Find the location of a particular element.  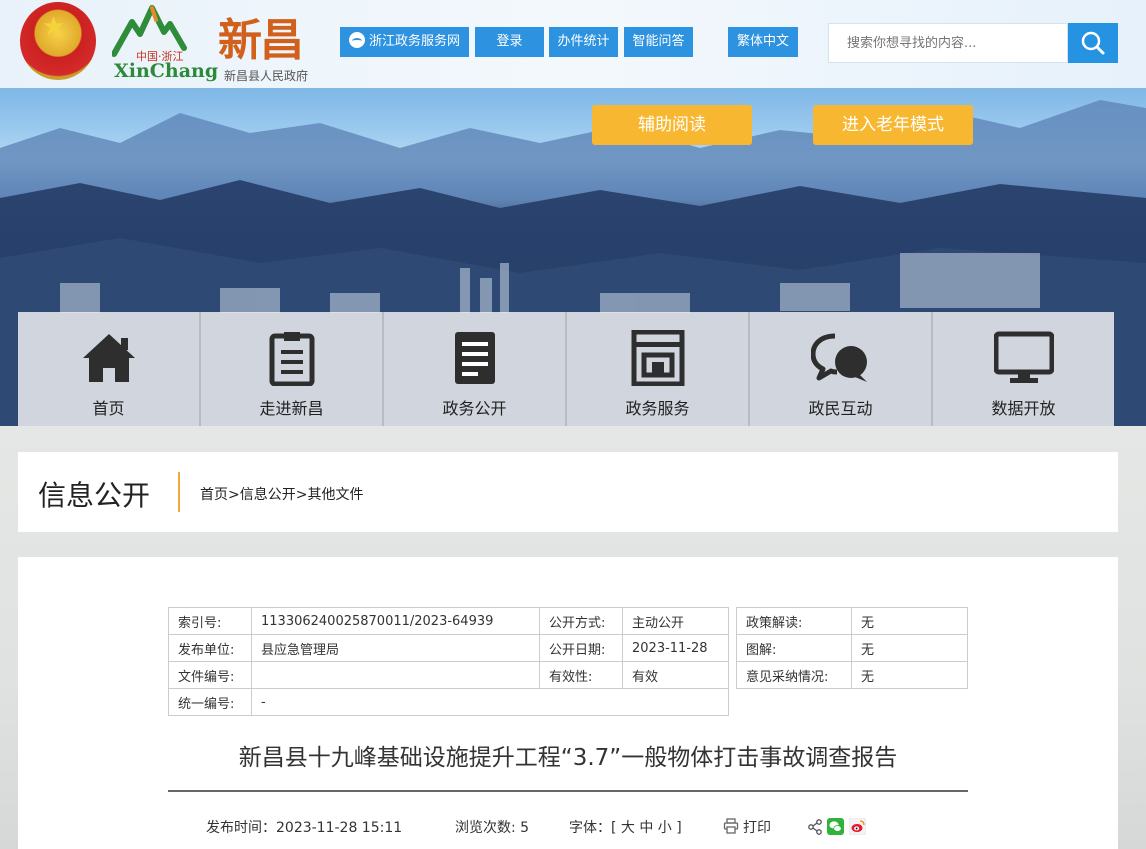

search-input is located at coordinates (939, 43).